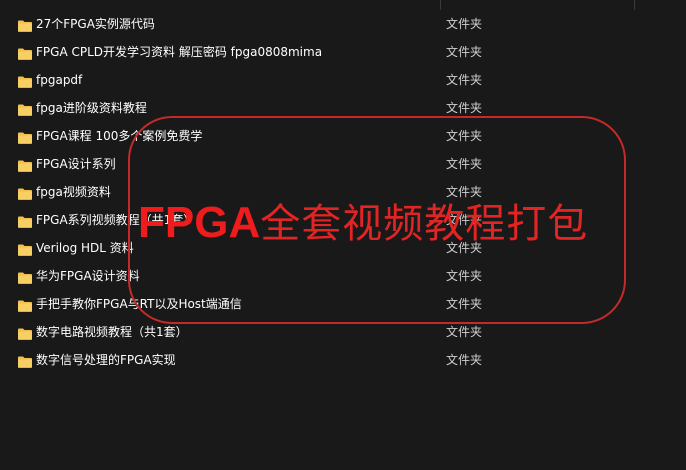 The width and height of the screenshot is (686, 470). I want to click on file-name: 数字电路视频教程（共1套）, so click(112, 332).